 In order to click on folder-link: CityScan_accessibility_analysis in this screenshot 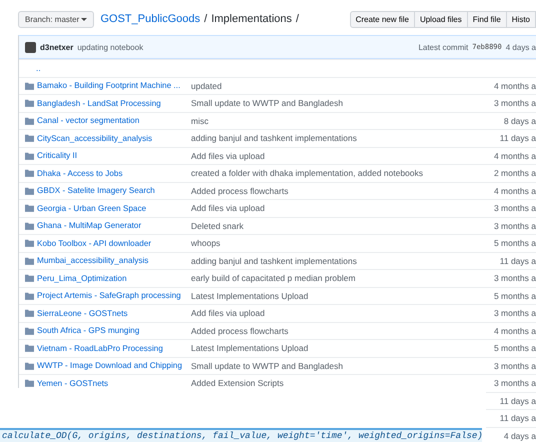, I will do `click(112, 138)`.